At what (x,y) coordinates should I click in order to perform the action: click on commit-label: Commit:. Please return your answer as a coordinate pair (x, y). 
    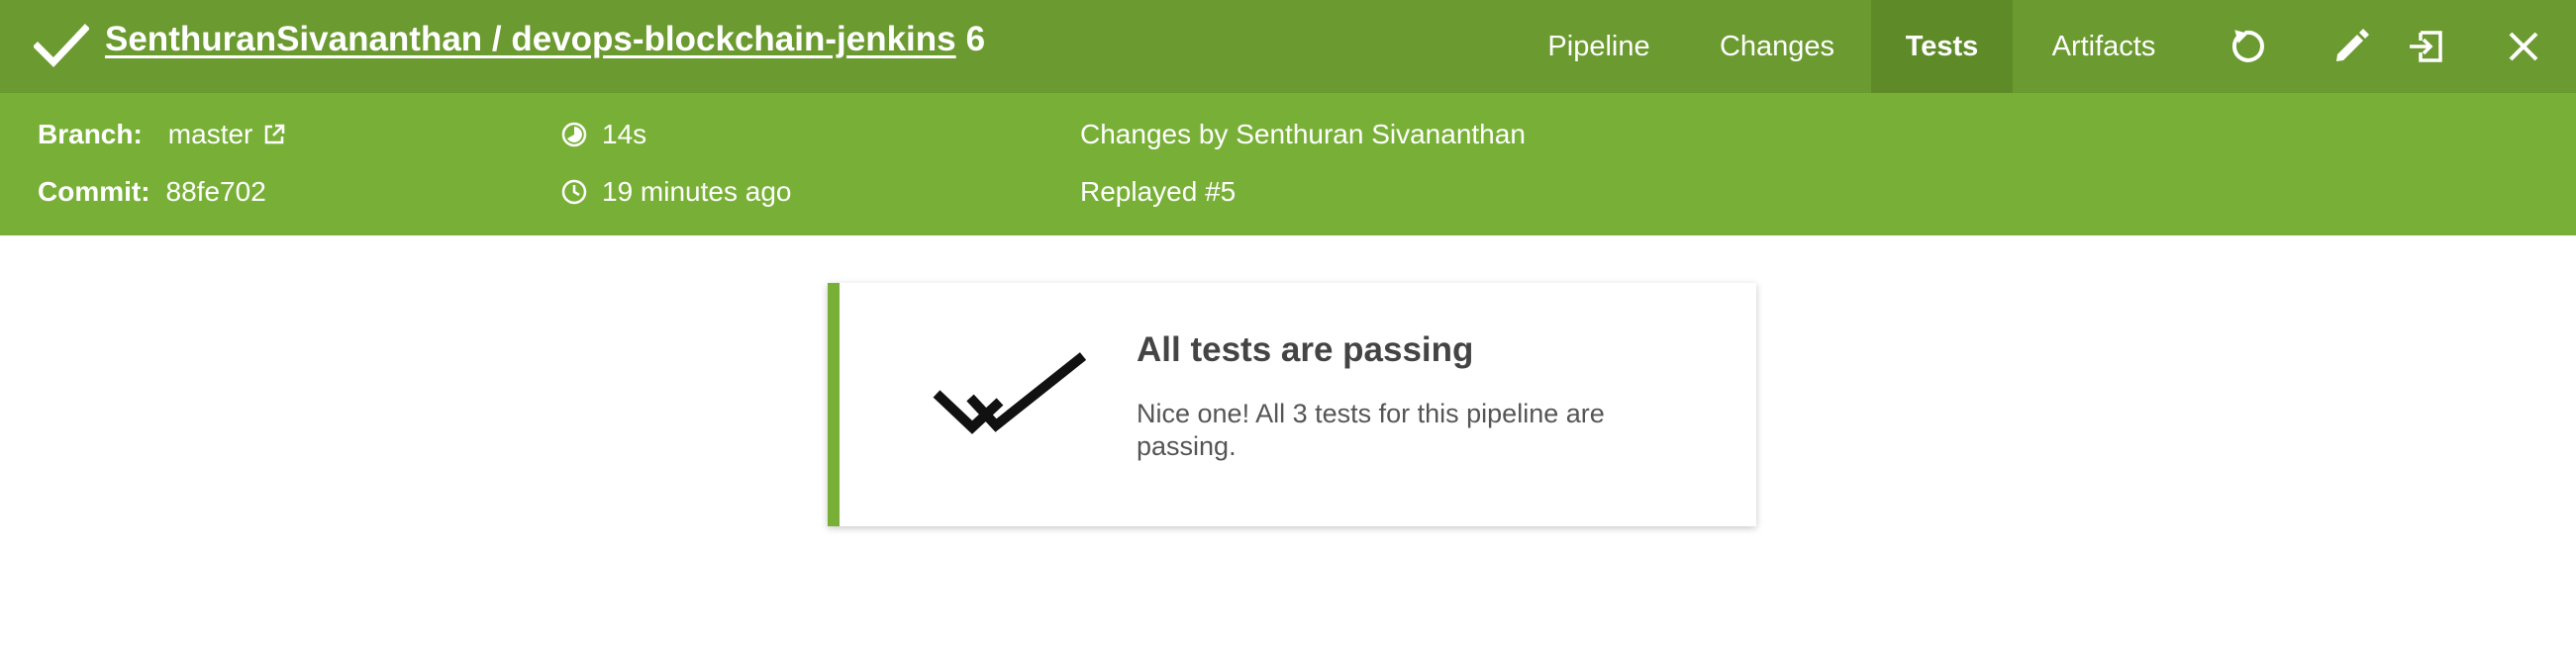
    Looking at the image, I should click on (94, 192).